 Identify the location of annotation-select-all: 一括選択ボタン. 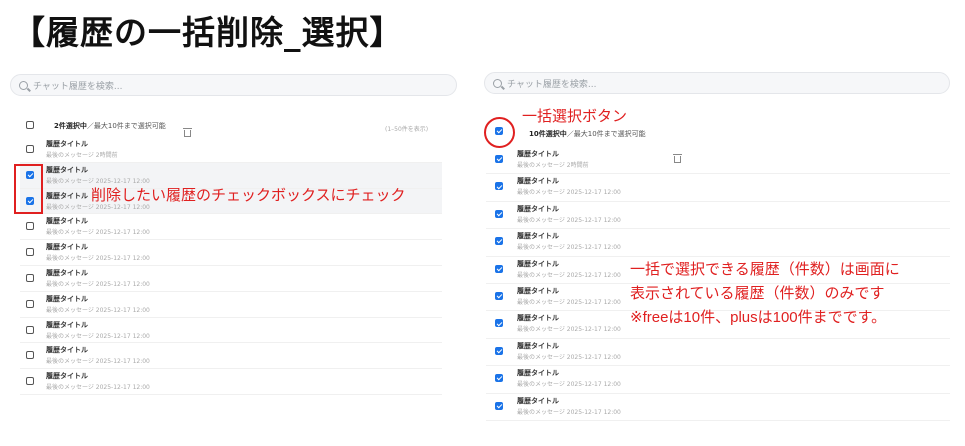
(575, 116).